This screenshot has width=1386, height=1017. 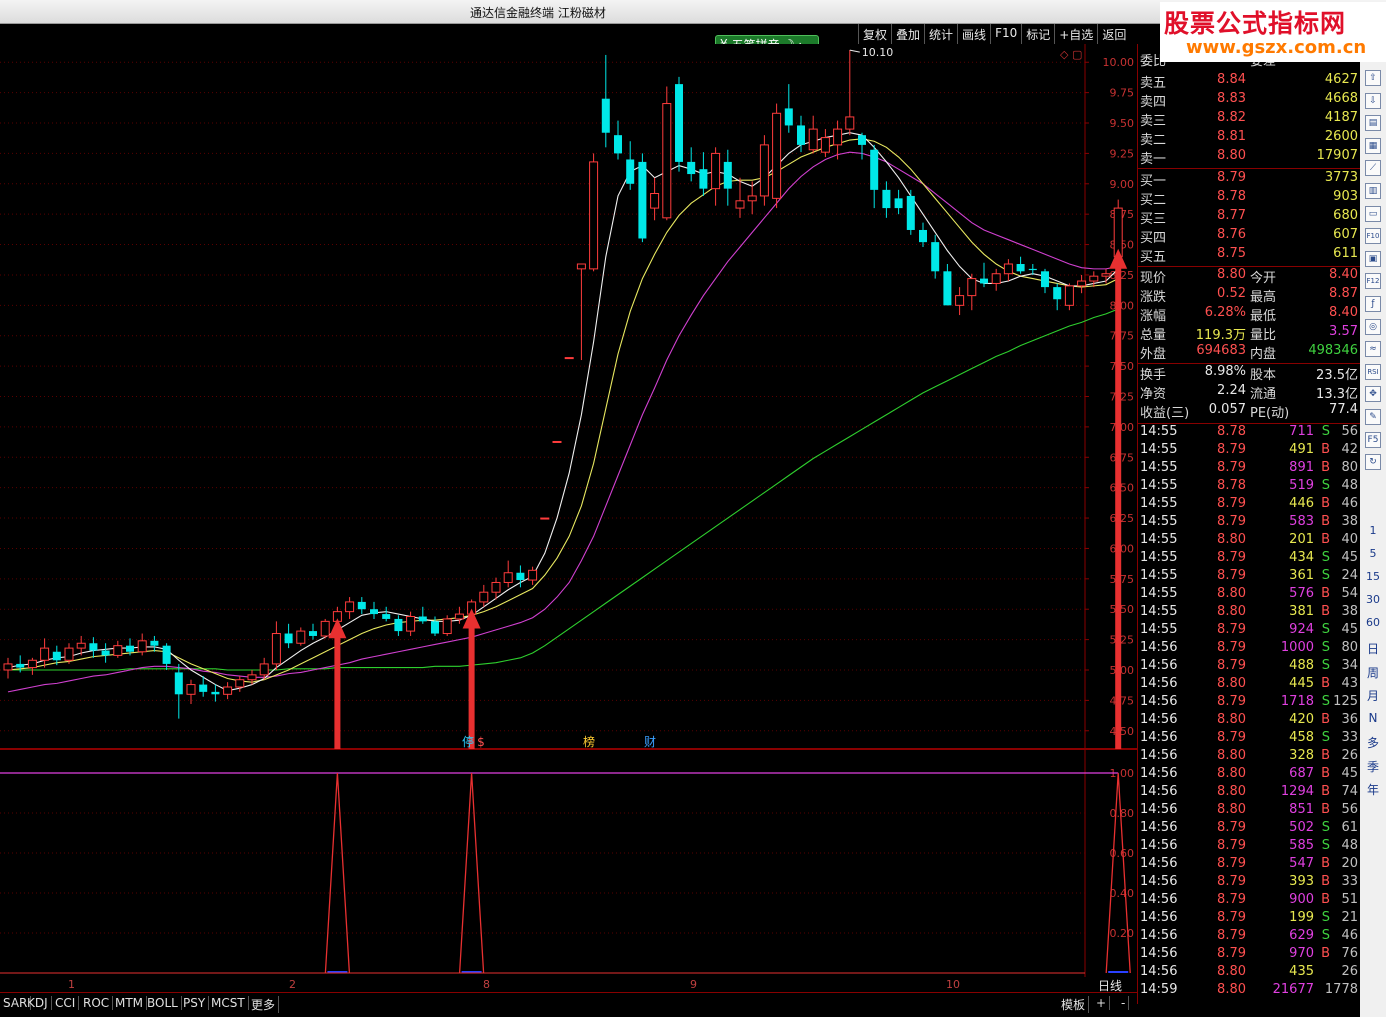 I want to click on y-tick-label: 9.00, so click(x=1122, y=184).